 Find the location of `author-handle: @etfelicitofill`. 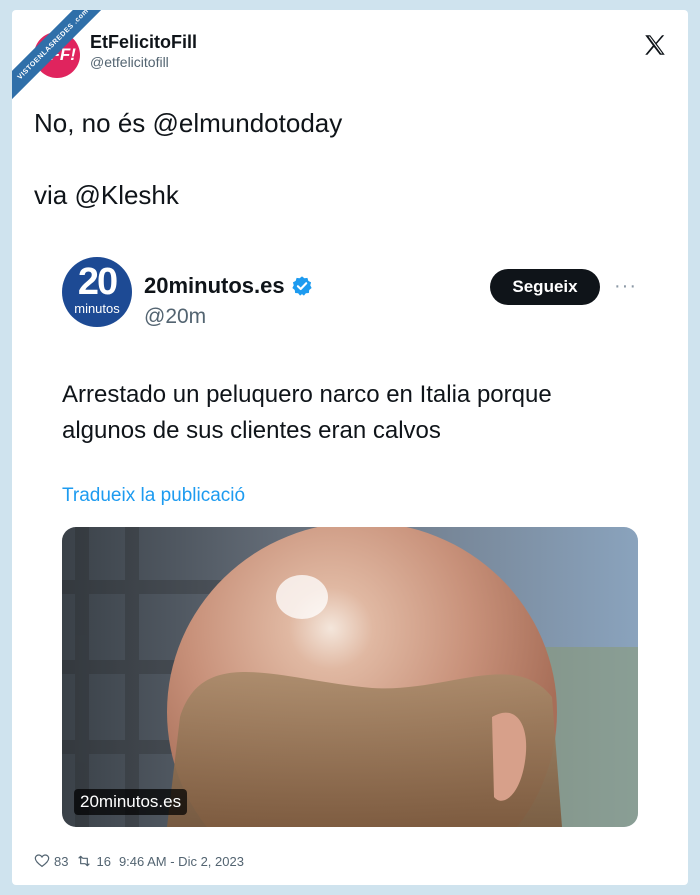

author-handle: @etfelicitofill is located at coordinates (129, 62).